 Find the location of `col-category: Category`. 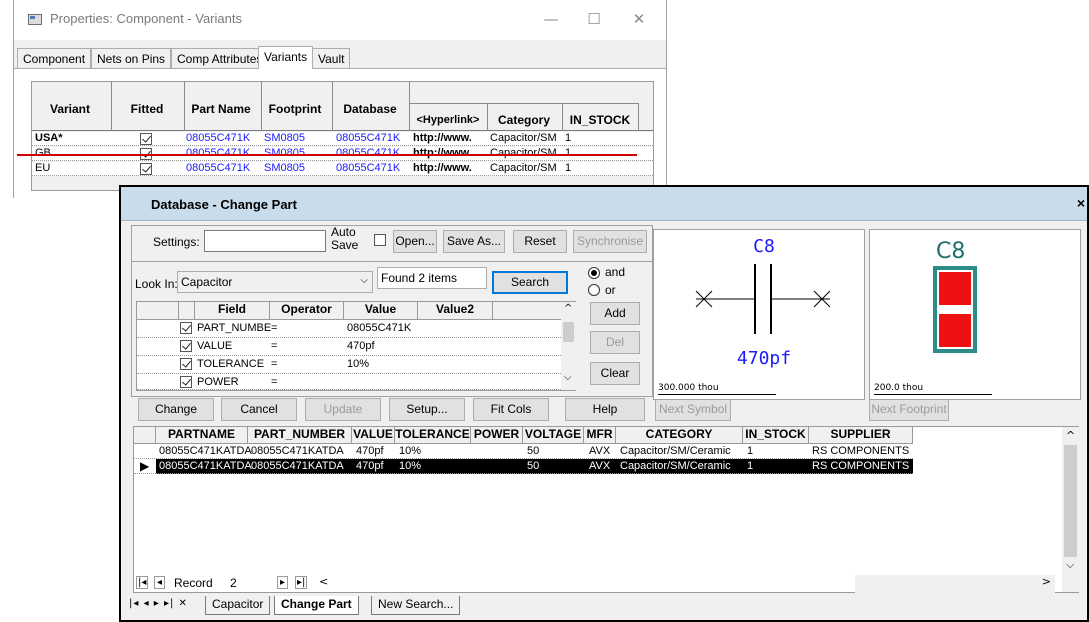

col-category: Category is located at coordinates (524, 120).